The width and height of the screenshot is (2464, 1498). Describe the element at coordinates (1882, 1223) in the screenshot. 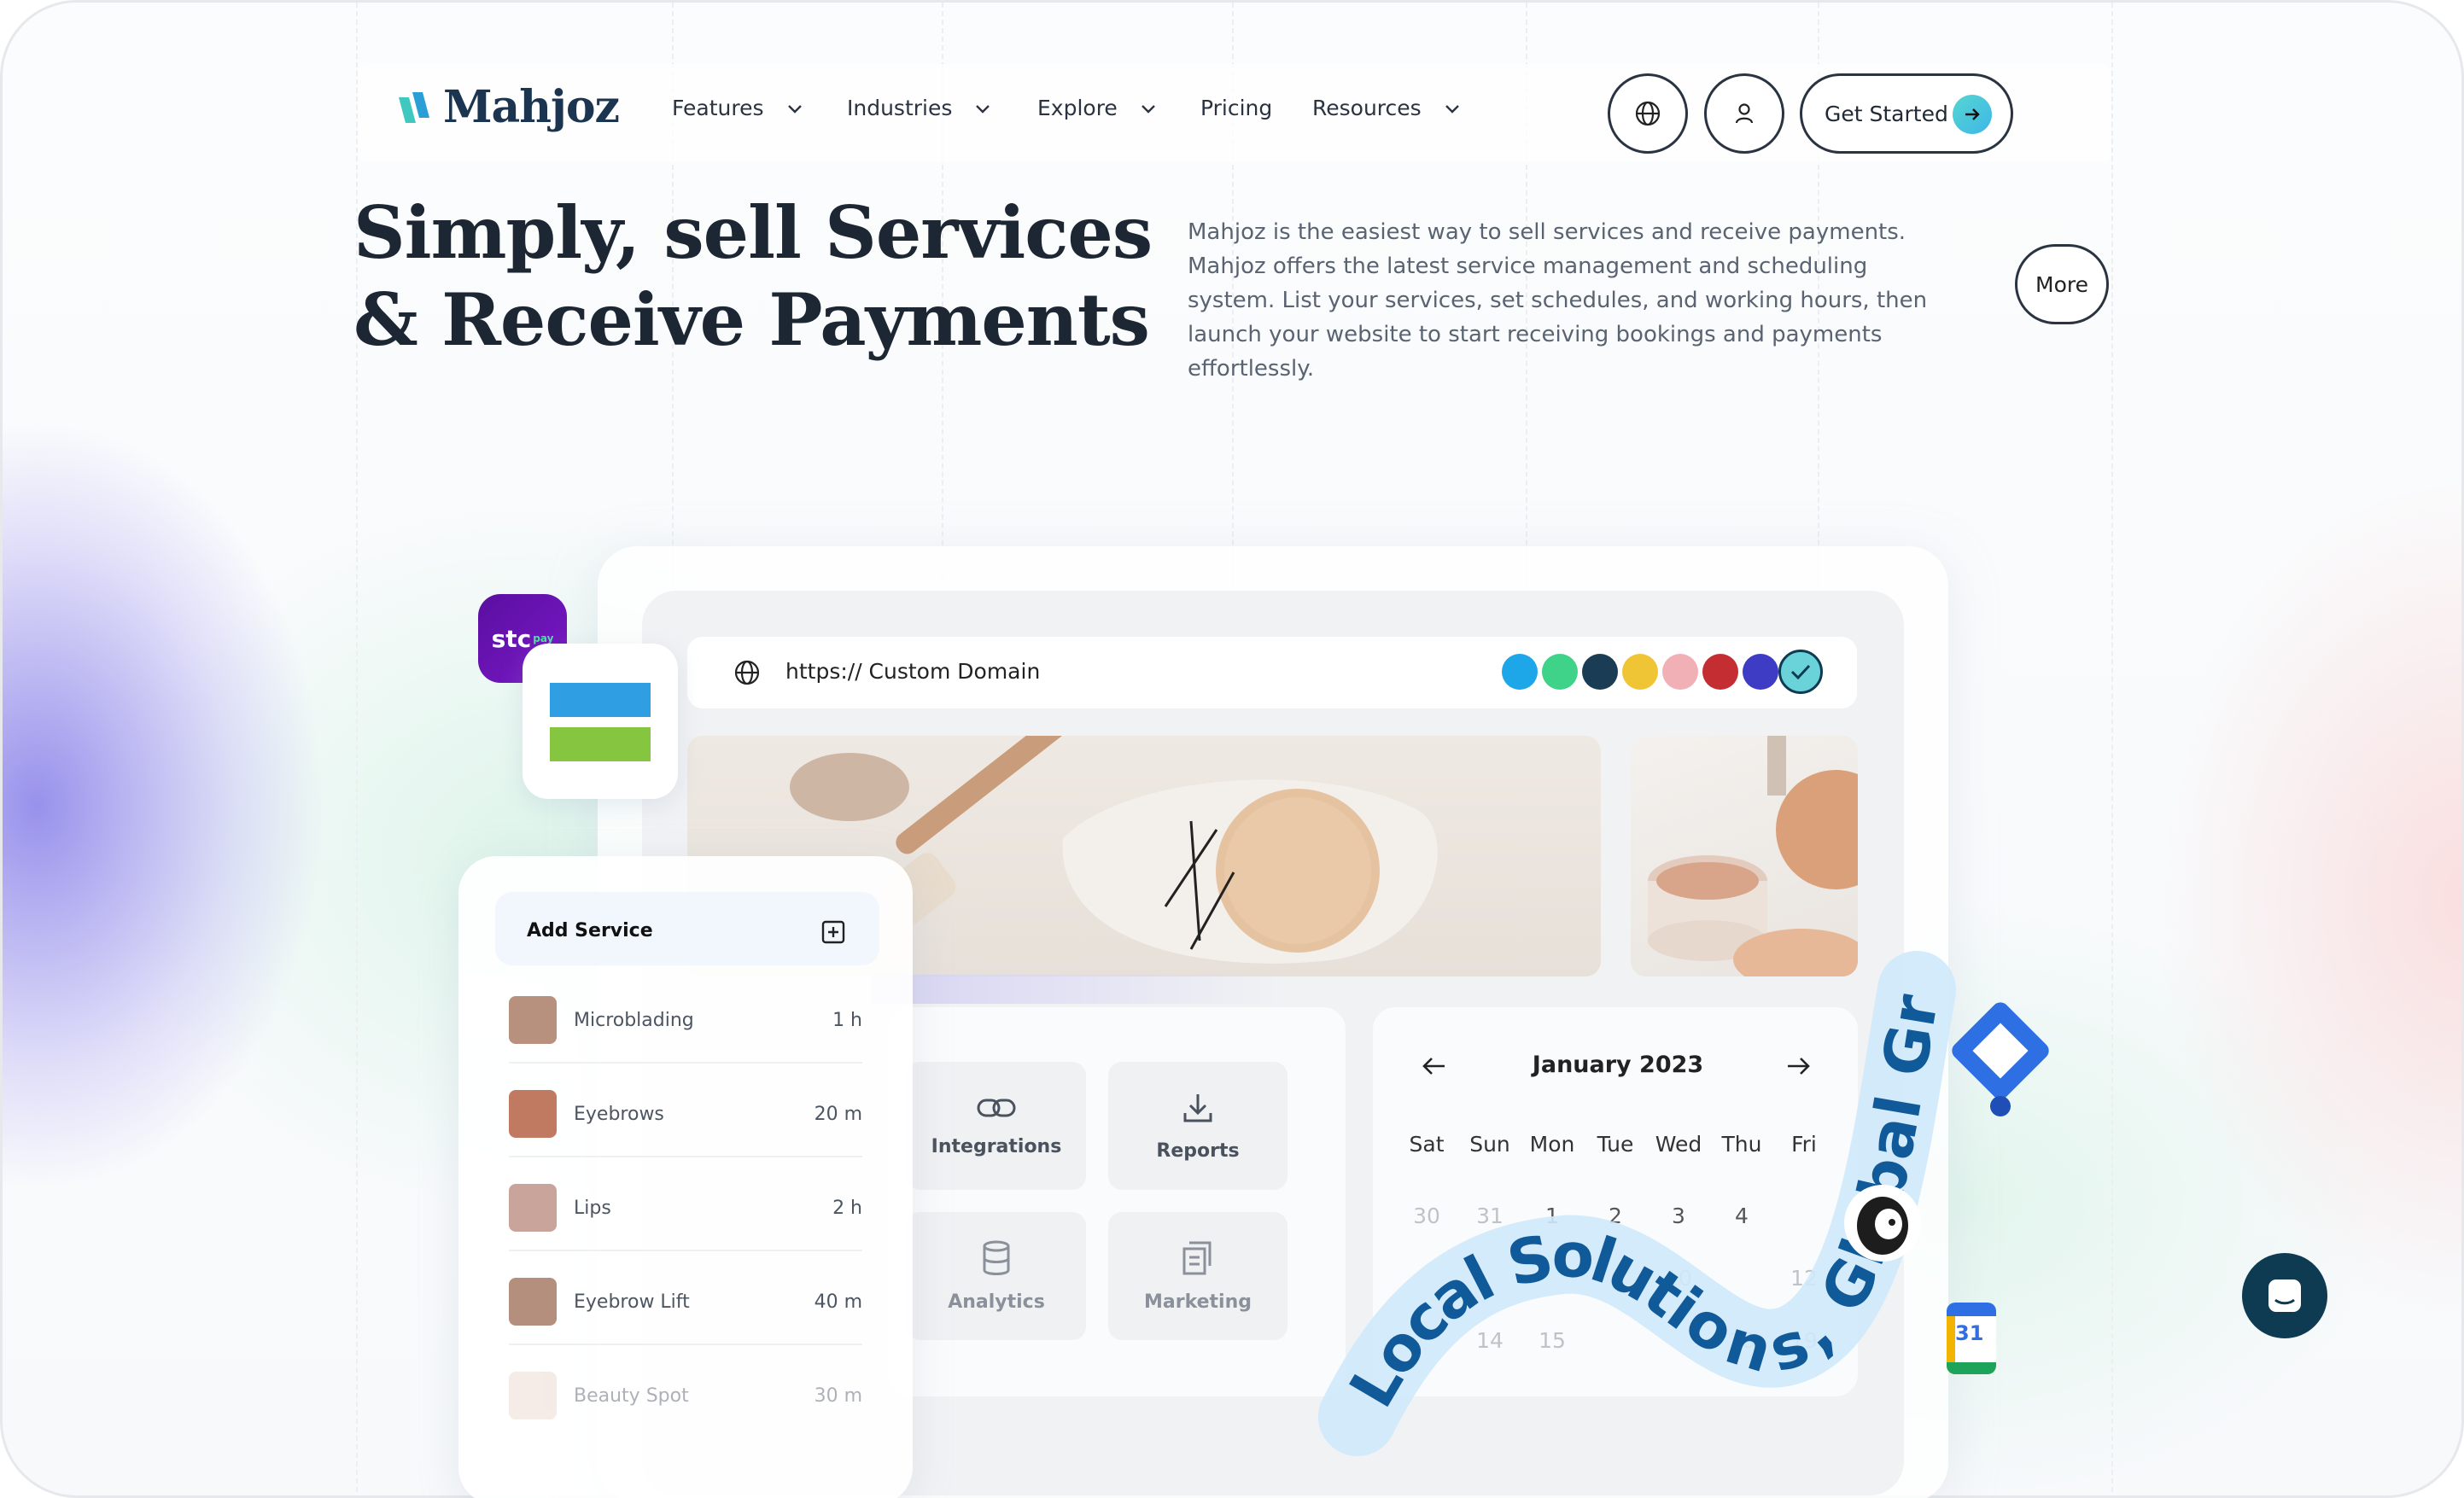

I see `mailchimp-icon` at that location.